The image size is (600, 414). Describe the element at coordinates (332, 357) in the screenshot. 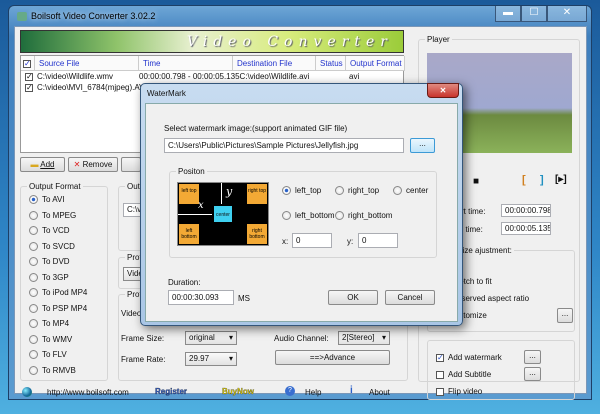

I see `advance-button: ==>Advance` at that location.